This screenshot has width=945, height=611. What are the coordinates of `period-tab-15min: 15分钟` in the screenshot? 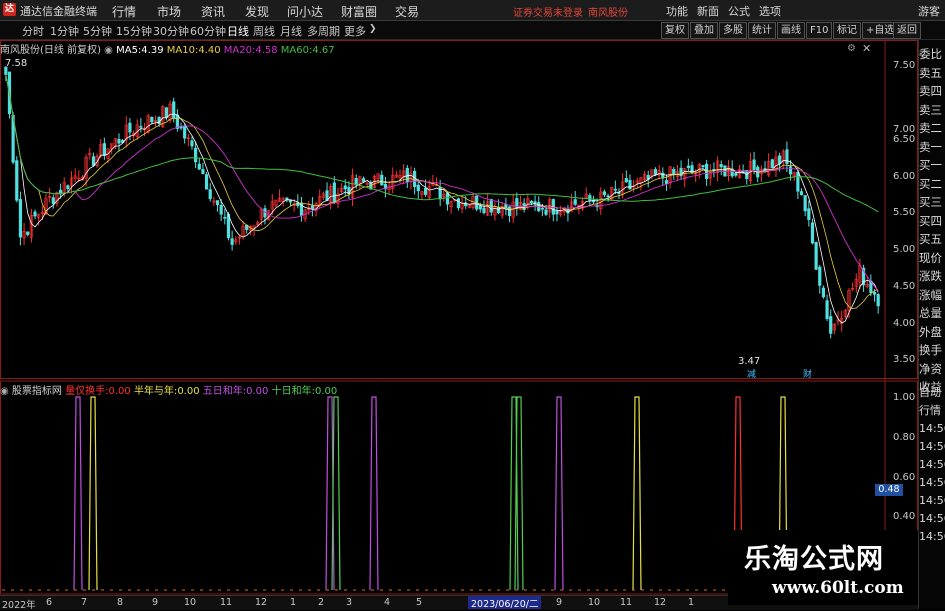 It's located at (134, 31).